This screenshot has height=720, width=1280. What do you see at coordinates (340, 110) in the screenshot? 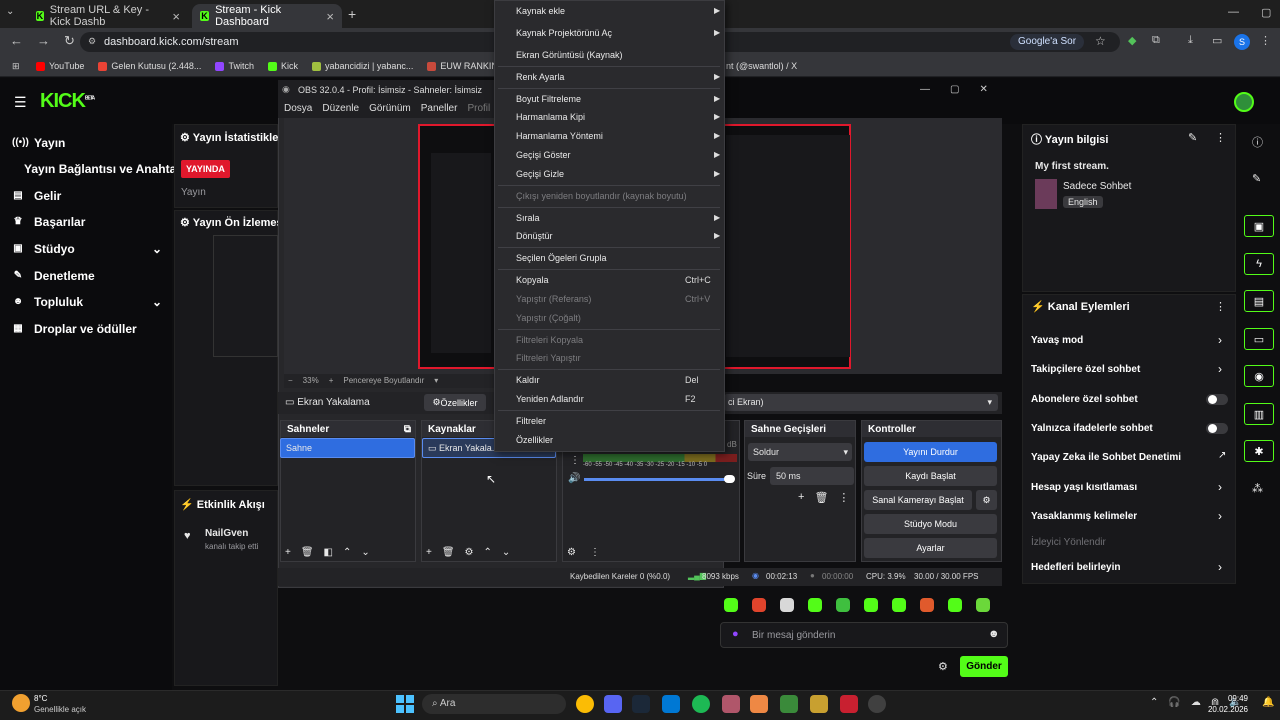
I see `obs-menu-edit: Düzenle` at bounding box center [340, 110].